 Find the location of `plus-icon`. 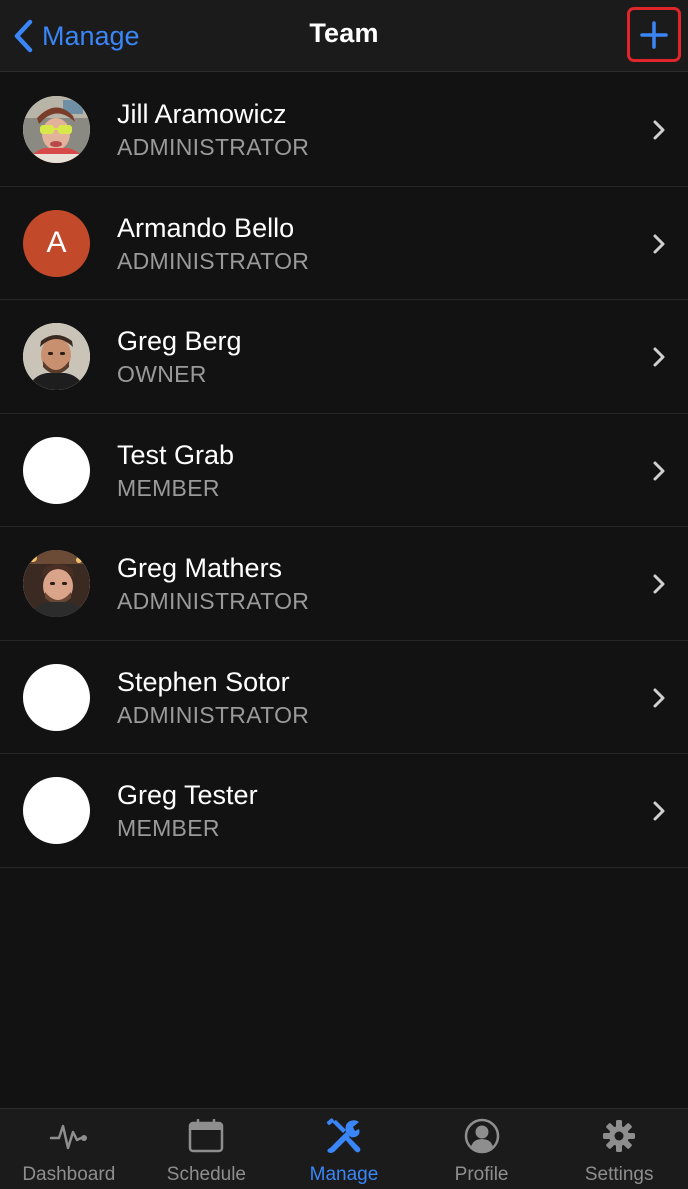

plus-icon is located at coordinates (654, 34).